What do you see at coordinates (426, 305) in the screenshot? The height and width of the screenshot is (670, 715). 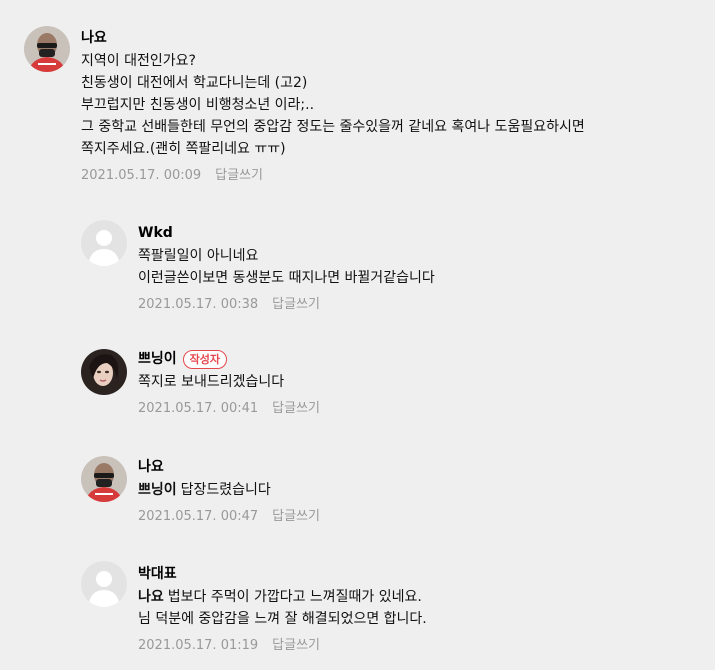 I see `comment-meta: 2021.05.17. 00:38 답글쓰기` at bounding box center [426, 305].